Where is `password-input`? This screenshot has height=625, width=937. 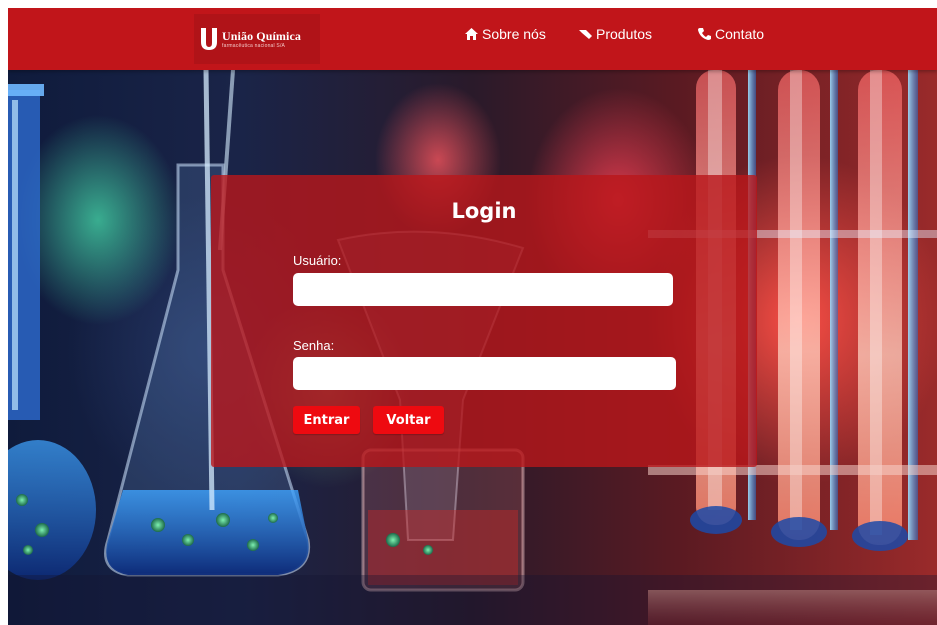
password-input is located at coordinates (484, 373).